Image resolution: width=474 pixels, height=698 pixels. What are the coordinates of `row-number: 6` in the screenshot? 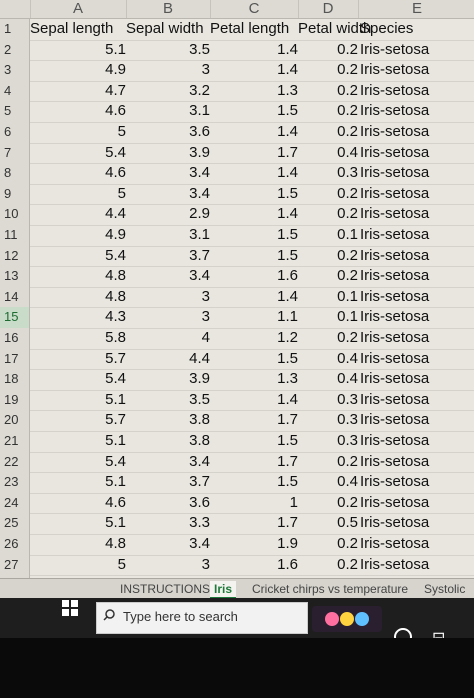 It's located at (15, 132).